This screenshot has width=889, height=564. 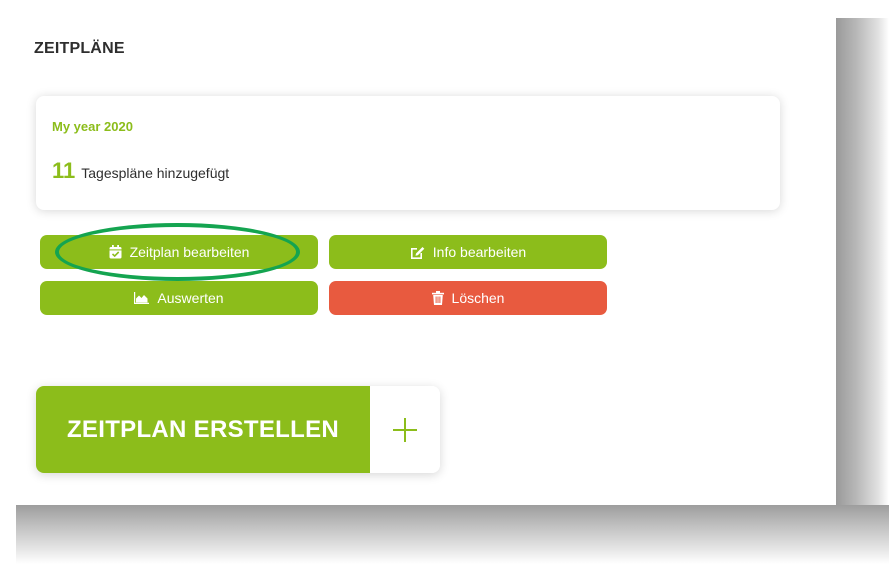 I want to click on delete-button: Löschen, so click(x=468, y=298).